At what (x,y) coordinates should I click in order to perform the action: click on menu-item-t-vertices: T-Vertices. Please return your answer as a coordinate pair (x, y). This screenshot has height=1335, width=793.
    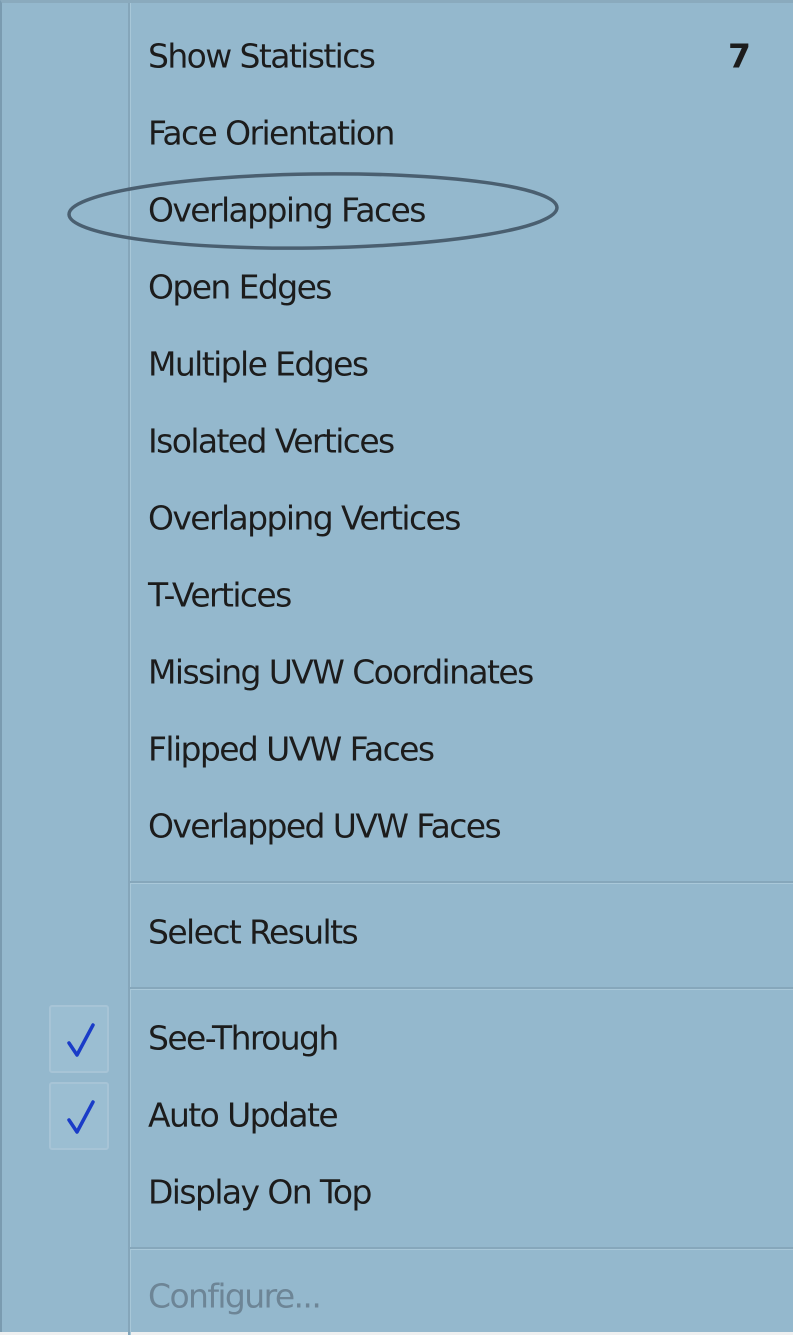
    Looking at the image, I should click on (397, 596).